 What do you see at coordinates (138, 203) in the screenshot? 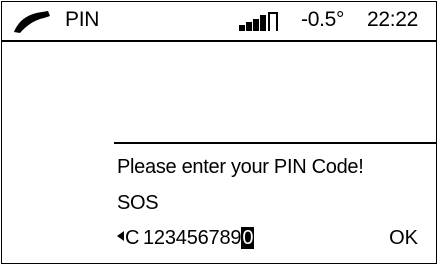
I see `sos-button: SOS` at bounding box center [138, 203].